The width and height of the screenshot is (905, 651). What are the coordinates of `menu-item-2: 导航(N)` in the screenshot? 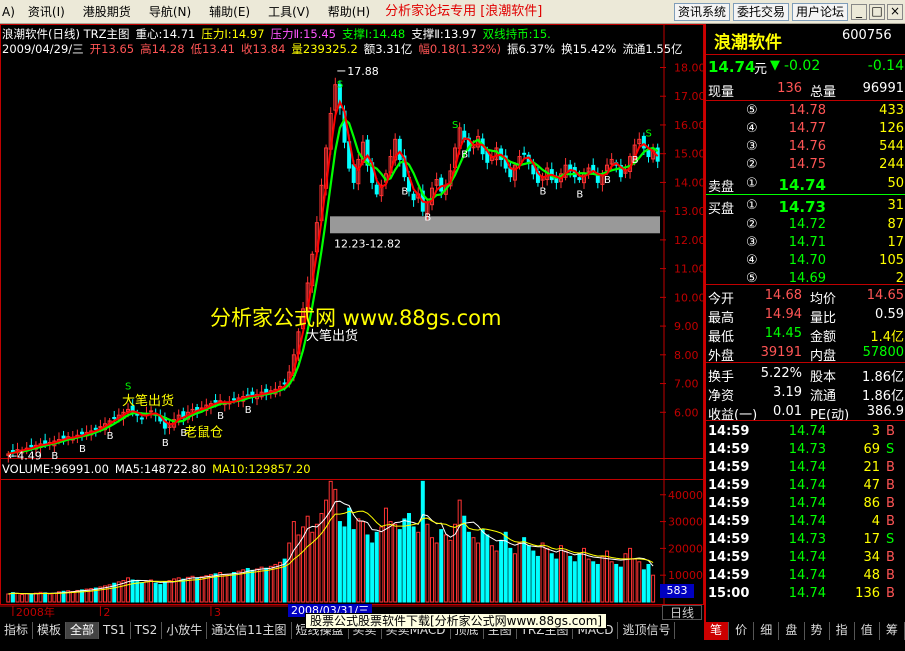 It's located at (170, 12).